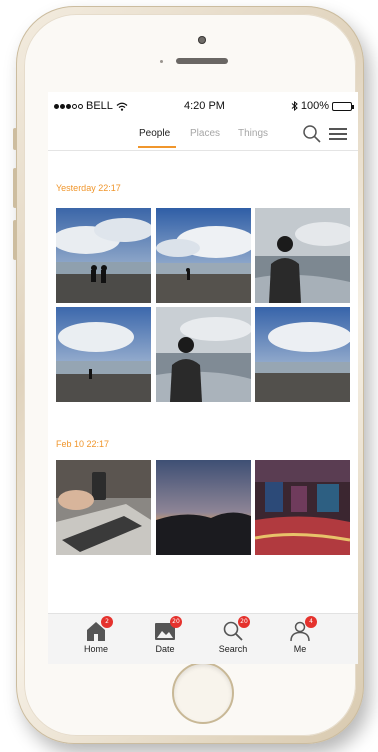  Describe the element at coordinates (203, 693) in the screenshot. I see `home-button` at that location.